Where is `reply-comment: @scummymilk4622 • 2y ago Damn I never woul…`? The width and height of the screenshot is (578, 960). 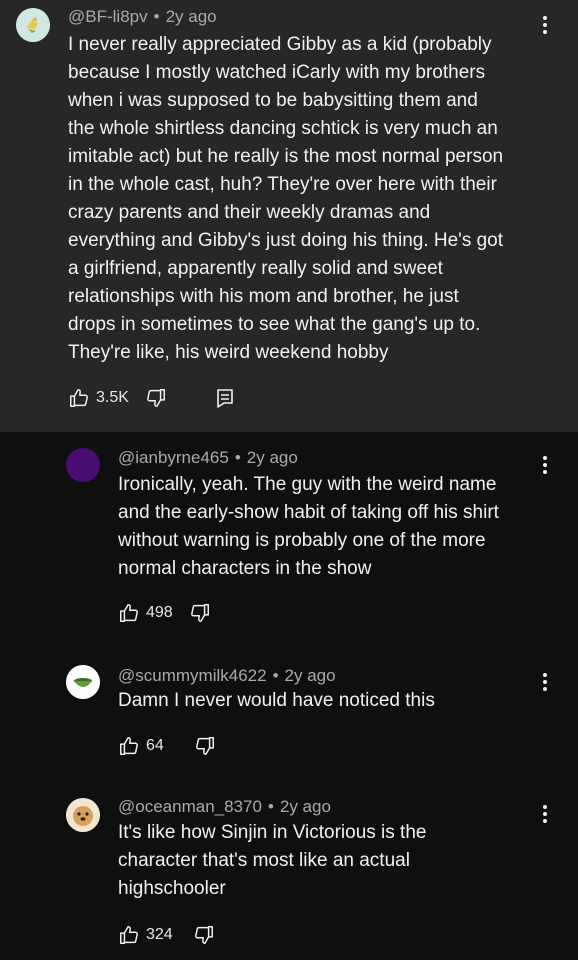
reply-comment: @scummymilk4622 • 2y ago Damn I never woul… is located at coordinates (289, 710).